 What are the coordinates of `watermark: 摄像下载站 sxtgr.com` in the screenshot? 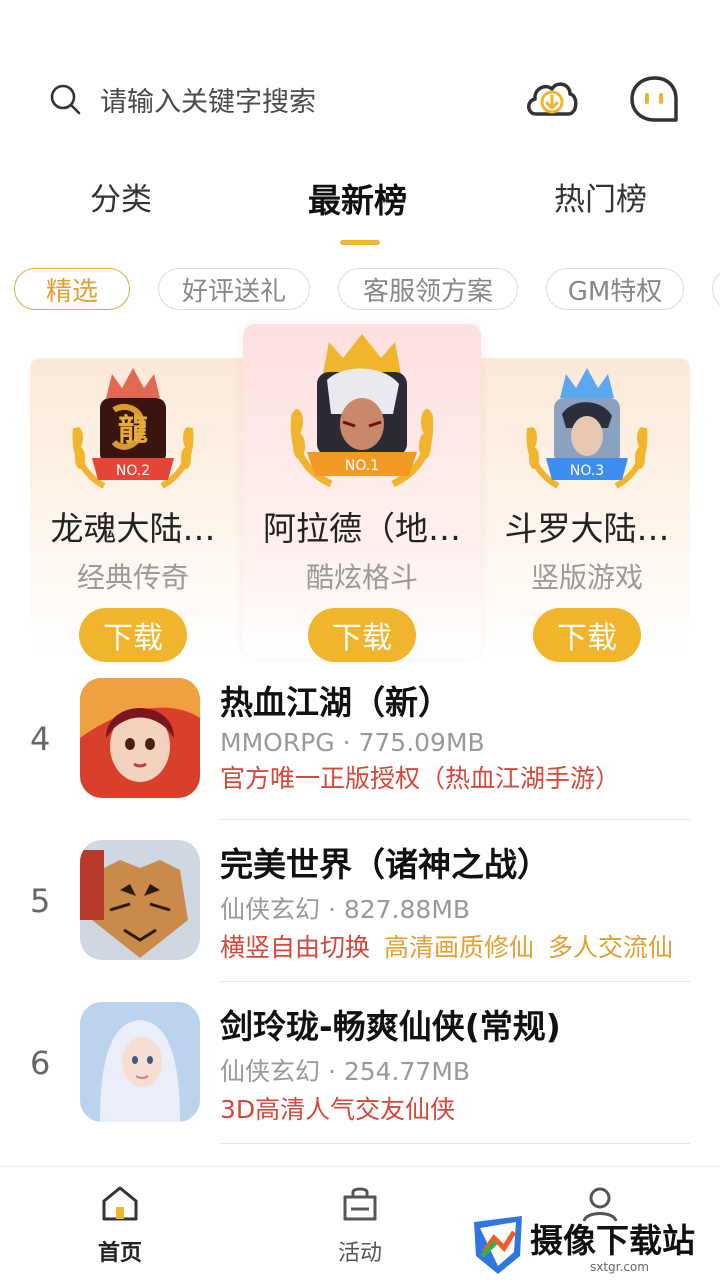 It's located at (592, 1245).